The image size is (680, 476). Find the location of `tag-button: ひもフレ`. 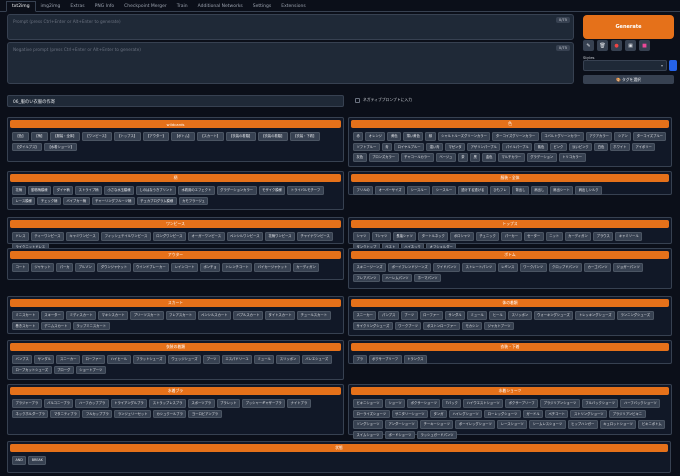

tag-button: ひもフレ is located at coordinates (499, 190).